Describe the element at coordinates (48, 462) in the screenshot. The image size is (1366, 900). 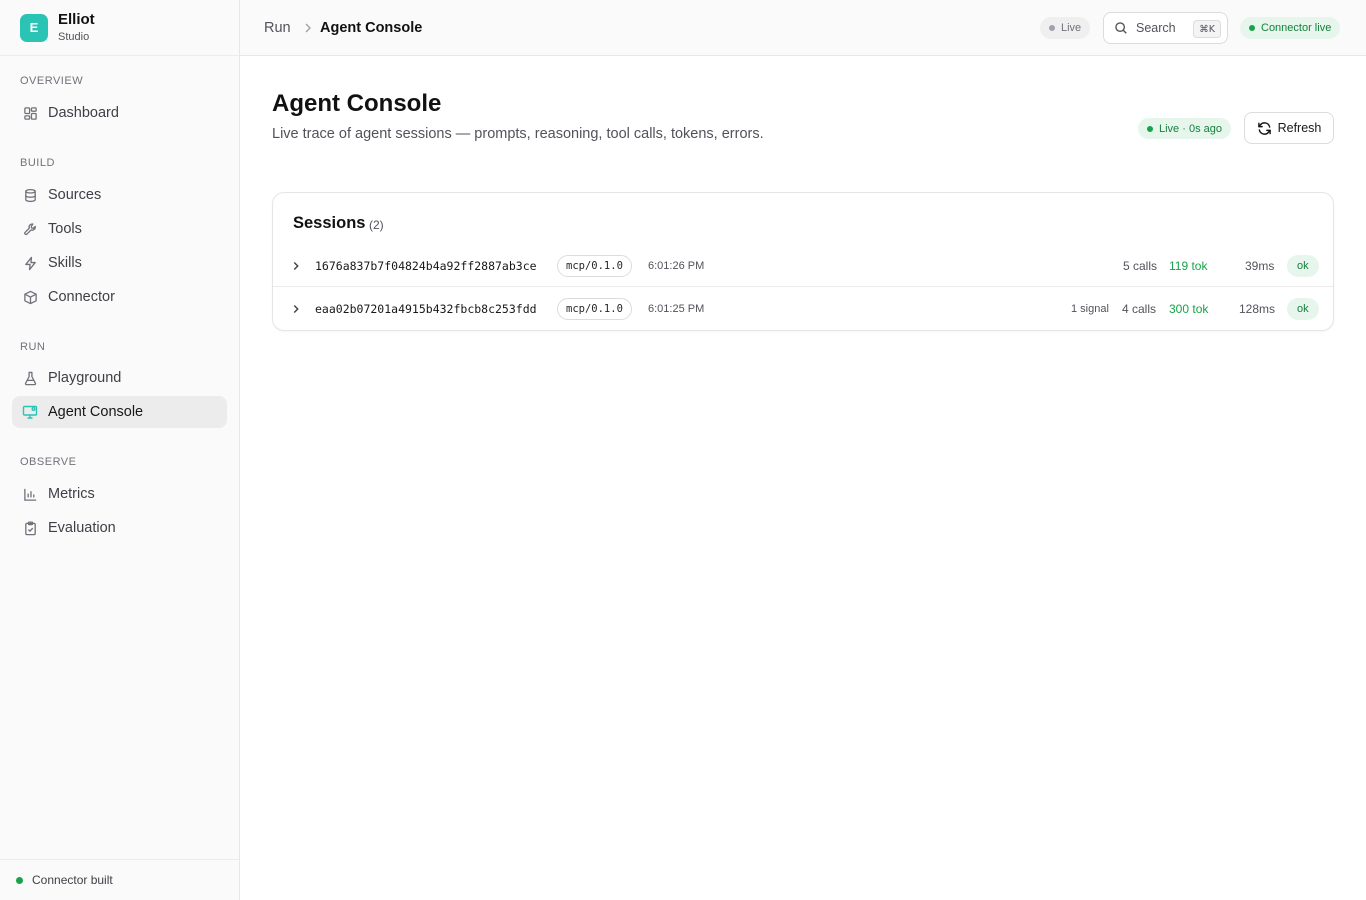
I see `nav-section-observe: OBSERVE` at that location.